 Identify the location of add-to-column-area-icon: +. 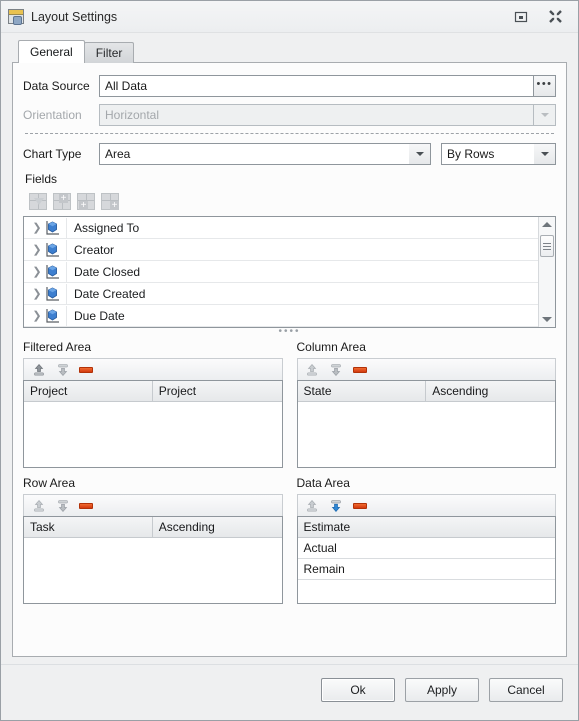
(62, 201).